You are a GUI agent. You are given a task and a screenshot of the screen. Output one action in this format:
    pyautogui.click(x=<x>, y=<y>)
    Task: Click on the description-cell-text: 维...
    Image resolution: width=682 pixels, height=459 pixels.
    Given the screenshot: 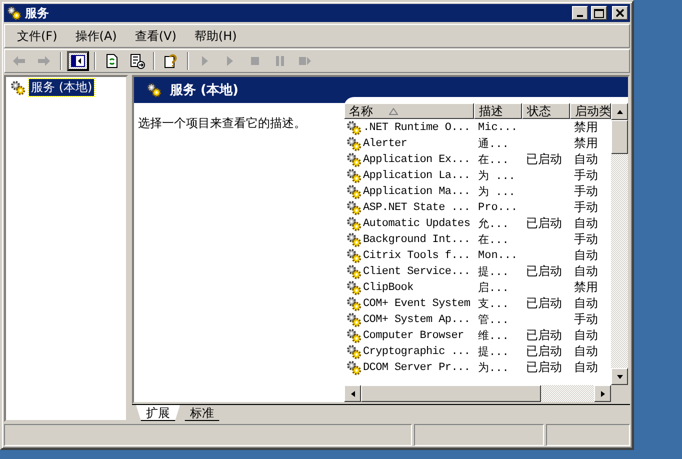 What is the action you would take?
    pyautogui.click(x=493, y=335)
    